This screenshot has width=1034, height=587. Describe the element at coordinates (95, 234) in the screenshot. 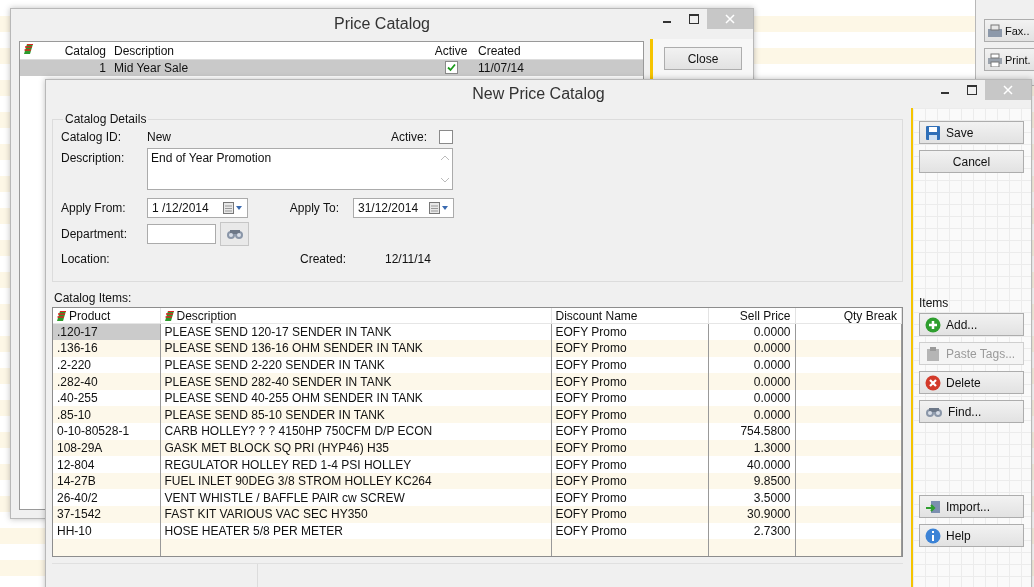

I see `field-label: Department:` at that location.